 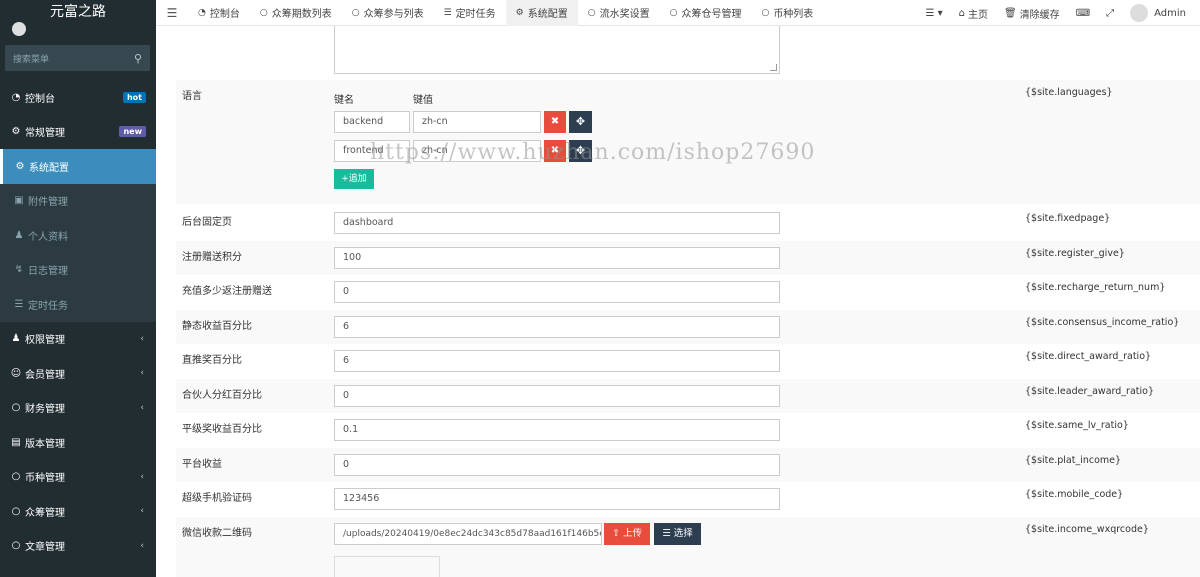 I want to click on tab-crowdfunding-participants: ○ 众筹参与列表, so click(x=388, y=13).